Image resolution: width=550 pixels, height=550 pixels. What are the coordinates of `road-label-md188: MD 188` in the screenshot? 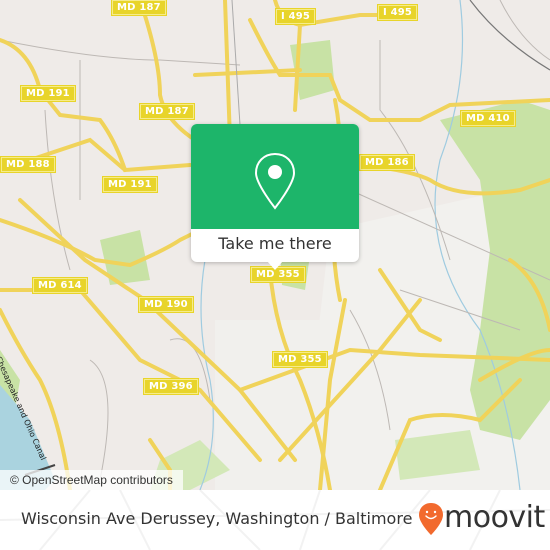 It's located at (28, 164).